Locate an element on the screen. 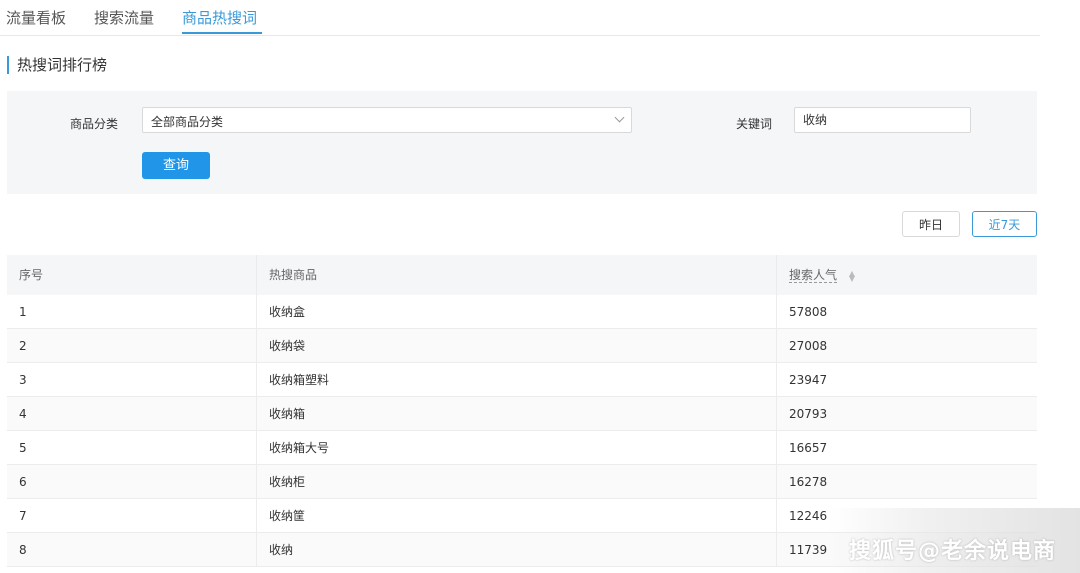 The width and height of the screenshot is (1080, 573). watermark-text: 搜狐号@老余说电商 is located at coordinates (952, 551).